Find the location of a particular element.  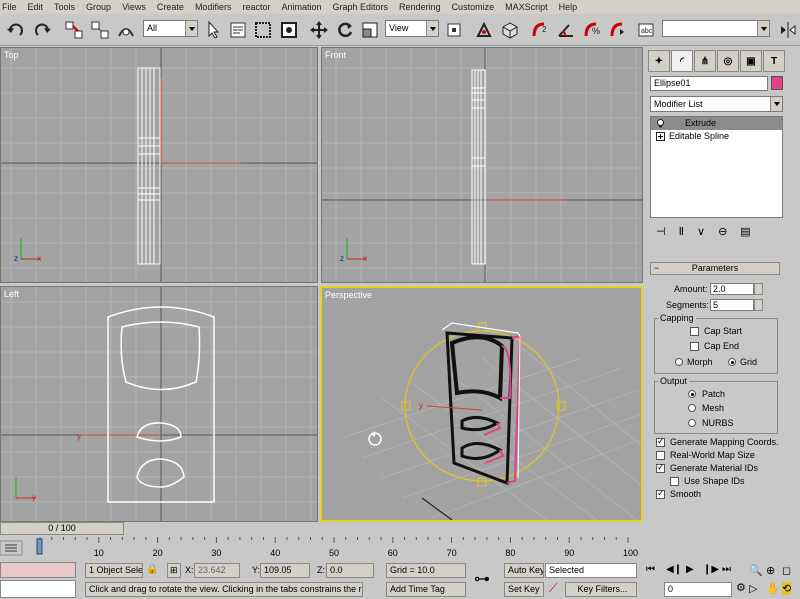

menu-rendering: Rendering is located at coordinates (420, 7).